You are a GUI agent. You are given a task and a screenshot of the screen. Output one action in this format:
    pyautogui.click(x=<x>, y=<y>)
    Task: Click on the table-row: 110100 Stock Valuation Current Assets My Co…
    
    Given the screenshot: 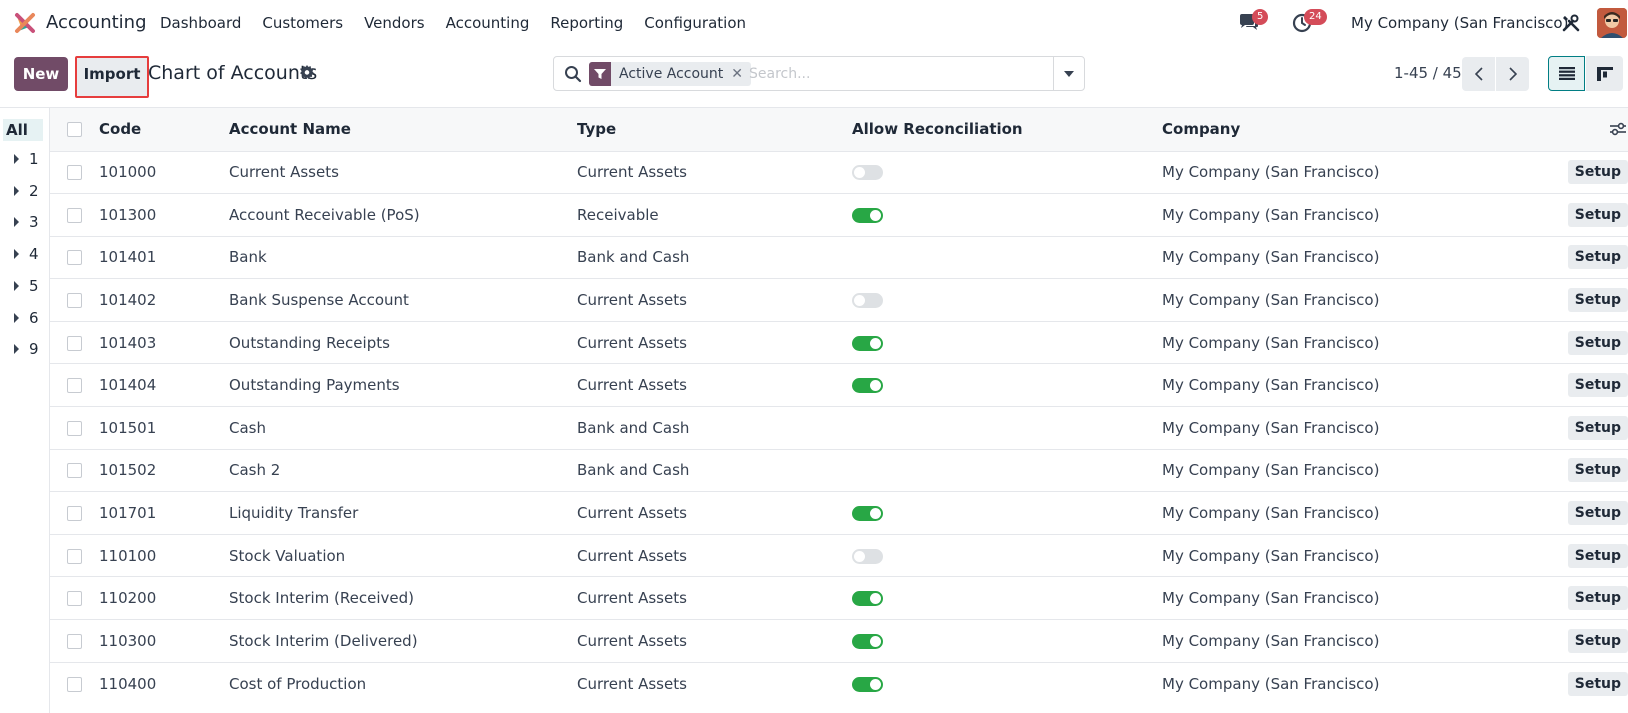 What is the action you would take?
    pyautogui.click(x=839, y=555)
    